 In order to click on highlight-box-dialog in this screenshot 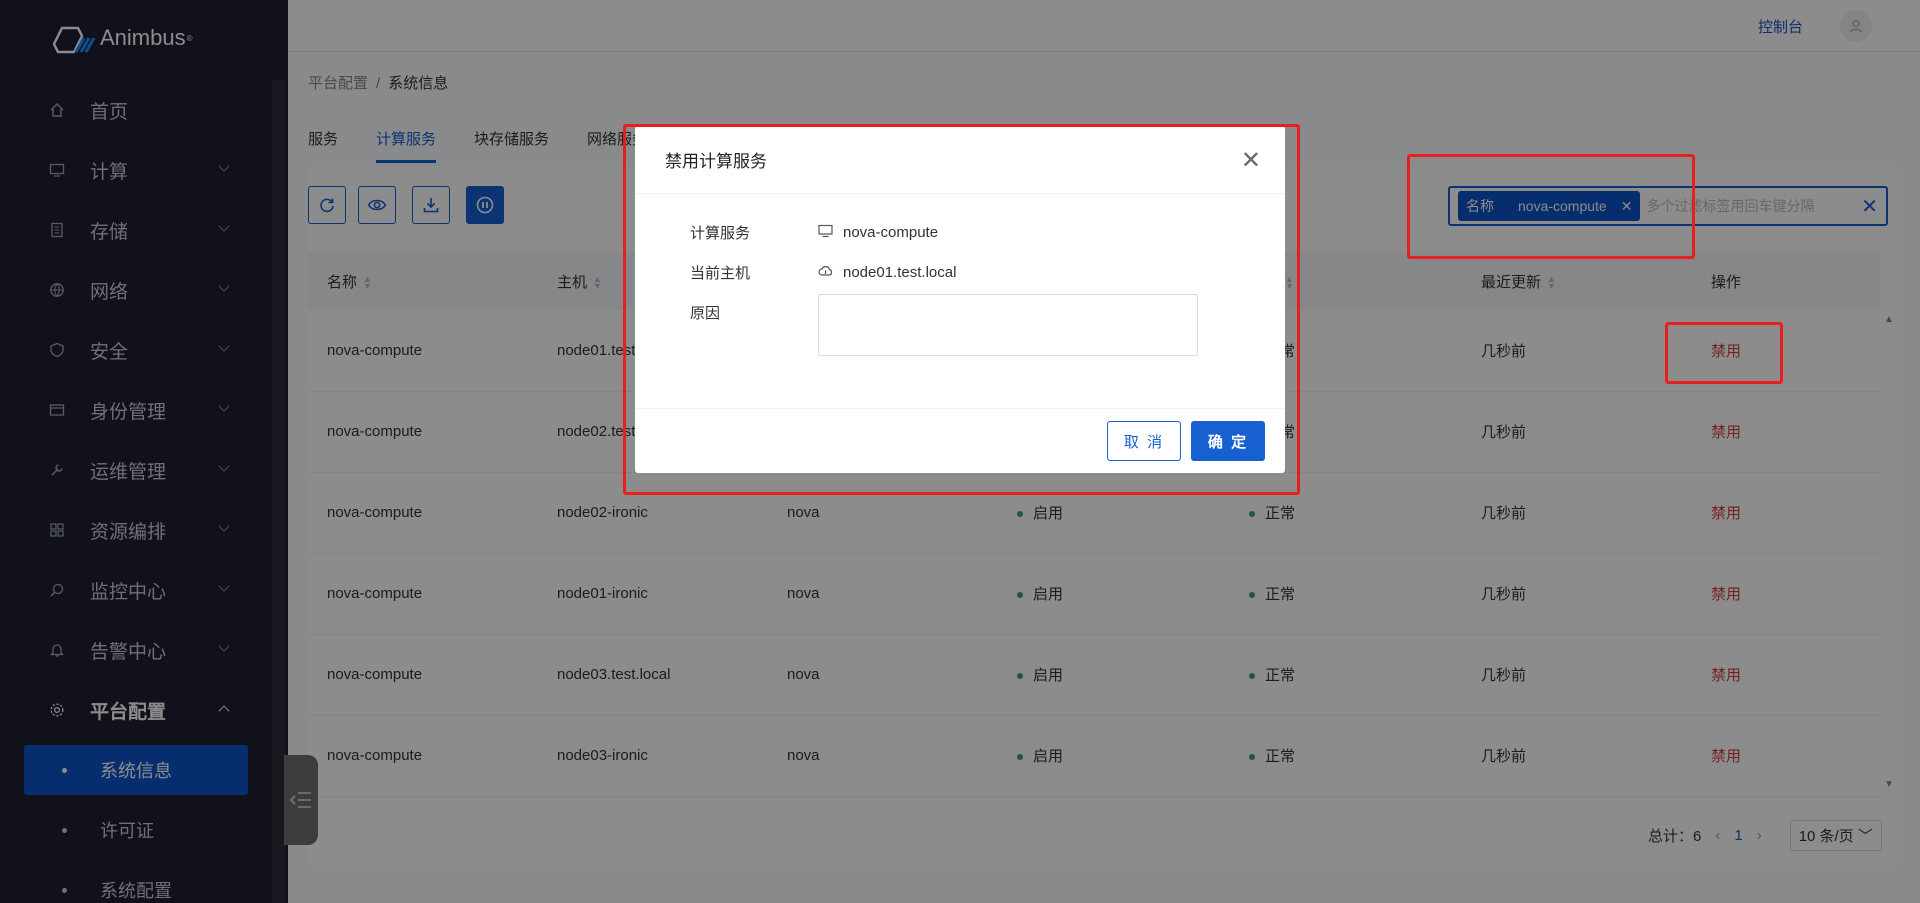, I will do `click(961, 309)`.